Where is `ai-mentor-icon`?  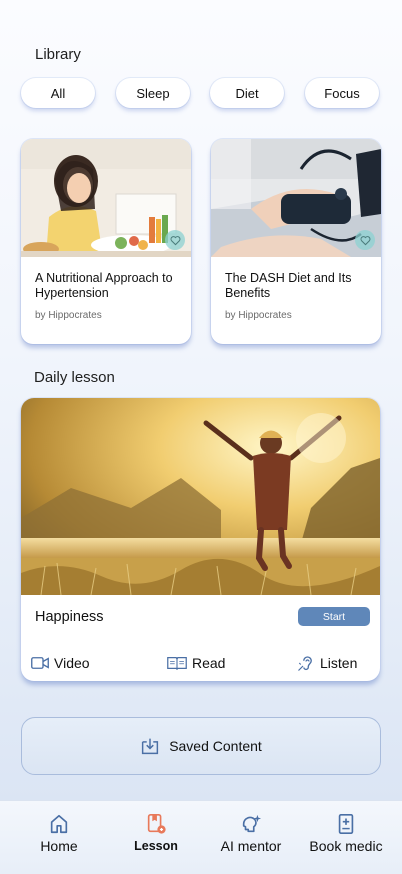
ai-mentor-icon is located at coordinates (252, 823).